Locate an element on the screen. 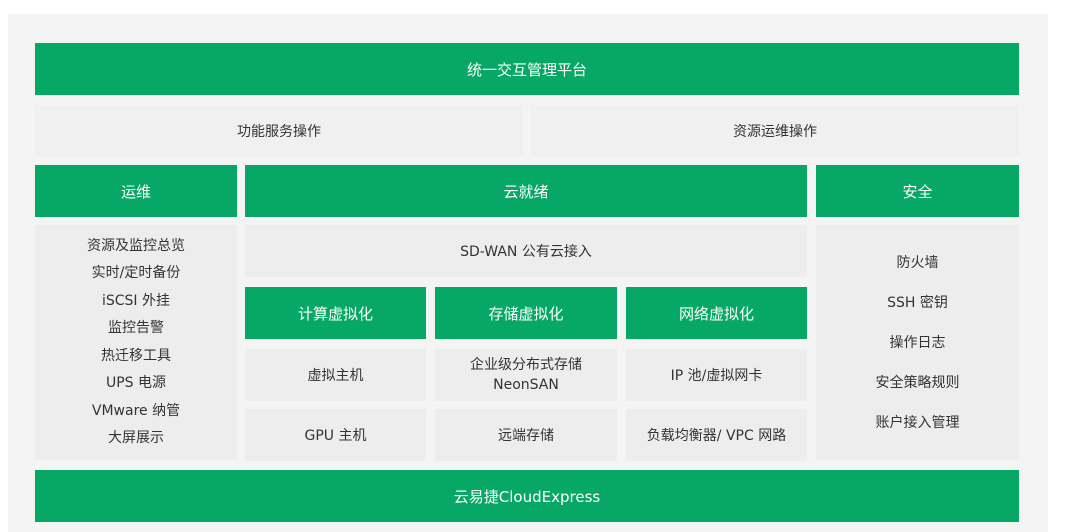  compute-header: 计算虚拟化 is located at coordinates (335, 313).